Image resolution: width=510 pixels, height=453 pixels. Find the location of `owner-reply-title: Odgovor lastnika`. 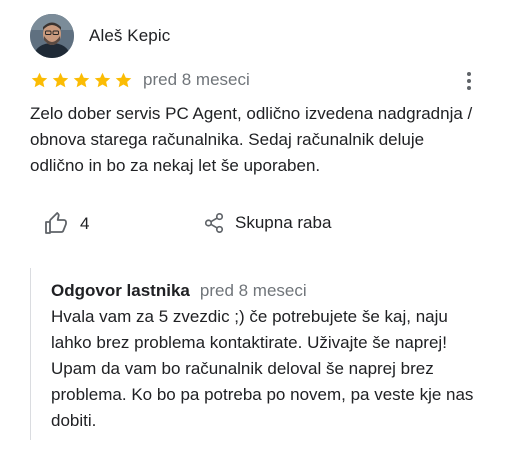

owner-reply-title: Odgovor lastnika is located at coordinates (120, 290).